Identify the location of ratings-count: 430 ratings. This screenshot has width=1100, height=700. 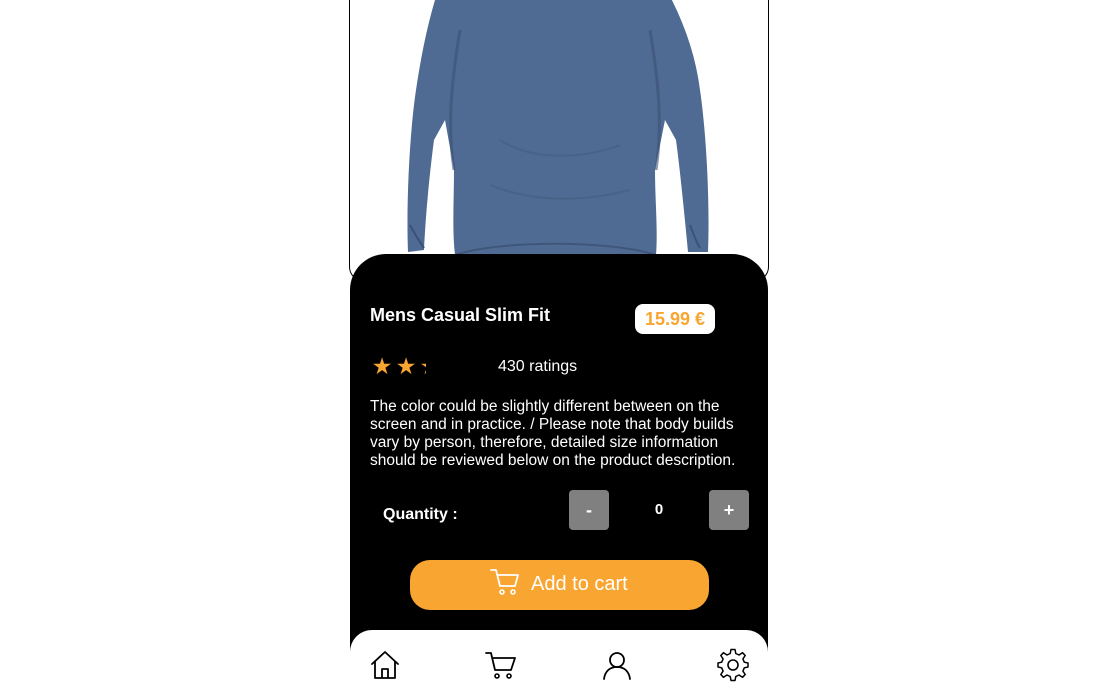
(538, 366).